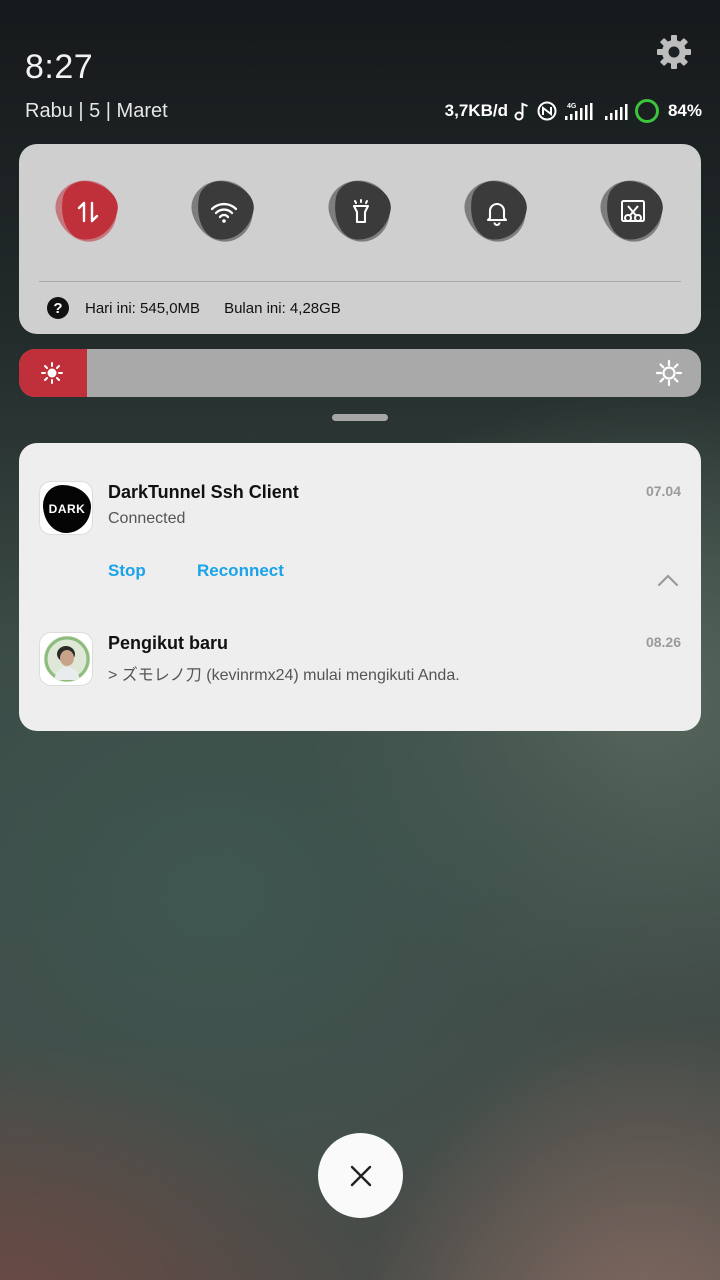 This screenshot has height=1280, width=720. I want to click on close-icon, so click(360, 1175).